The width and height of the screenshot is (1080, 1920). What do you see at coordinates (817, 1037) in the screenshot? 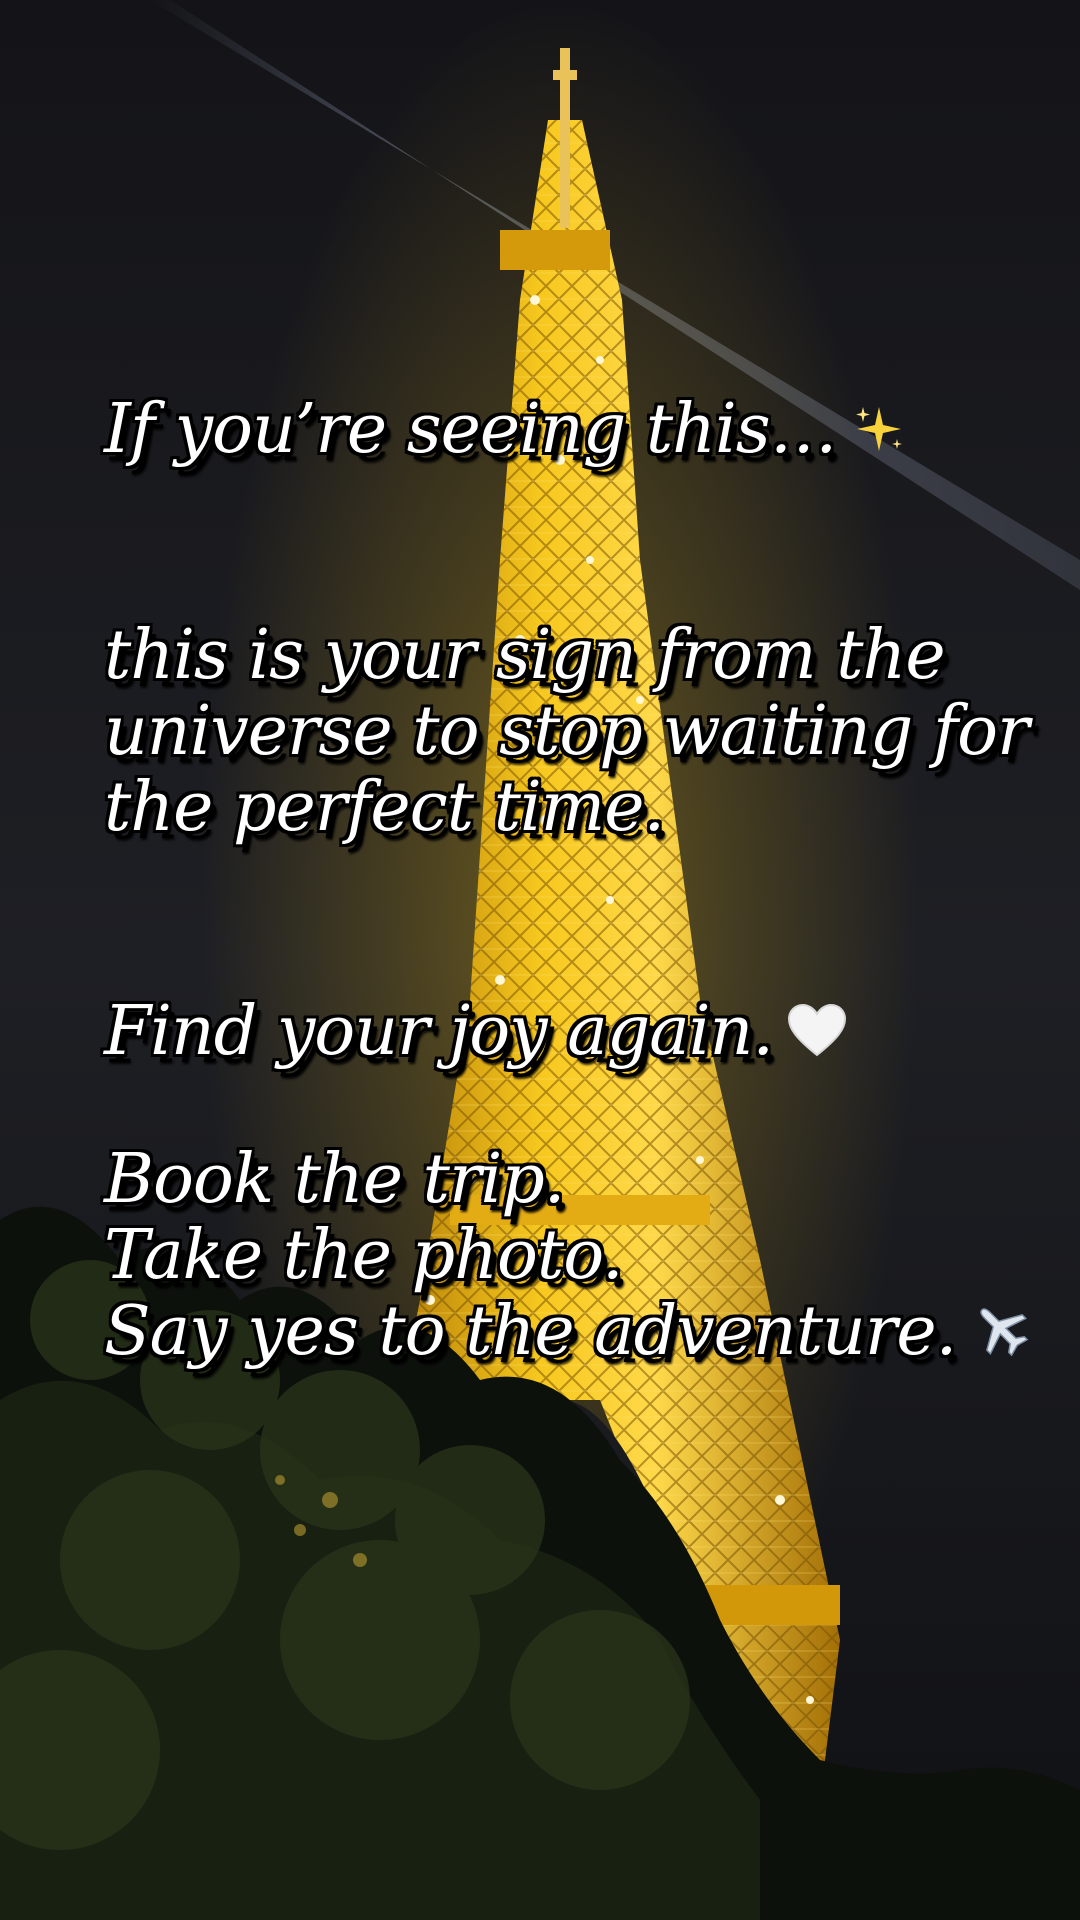
I see `white-heart-icon` at bounding box center [817, 1037].